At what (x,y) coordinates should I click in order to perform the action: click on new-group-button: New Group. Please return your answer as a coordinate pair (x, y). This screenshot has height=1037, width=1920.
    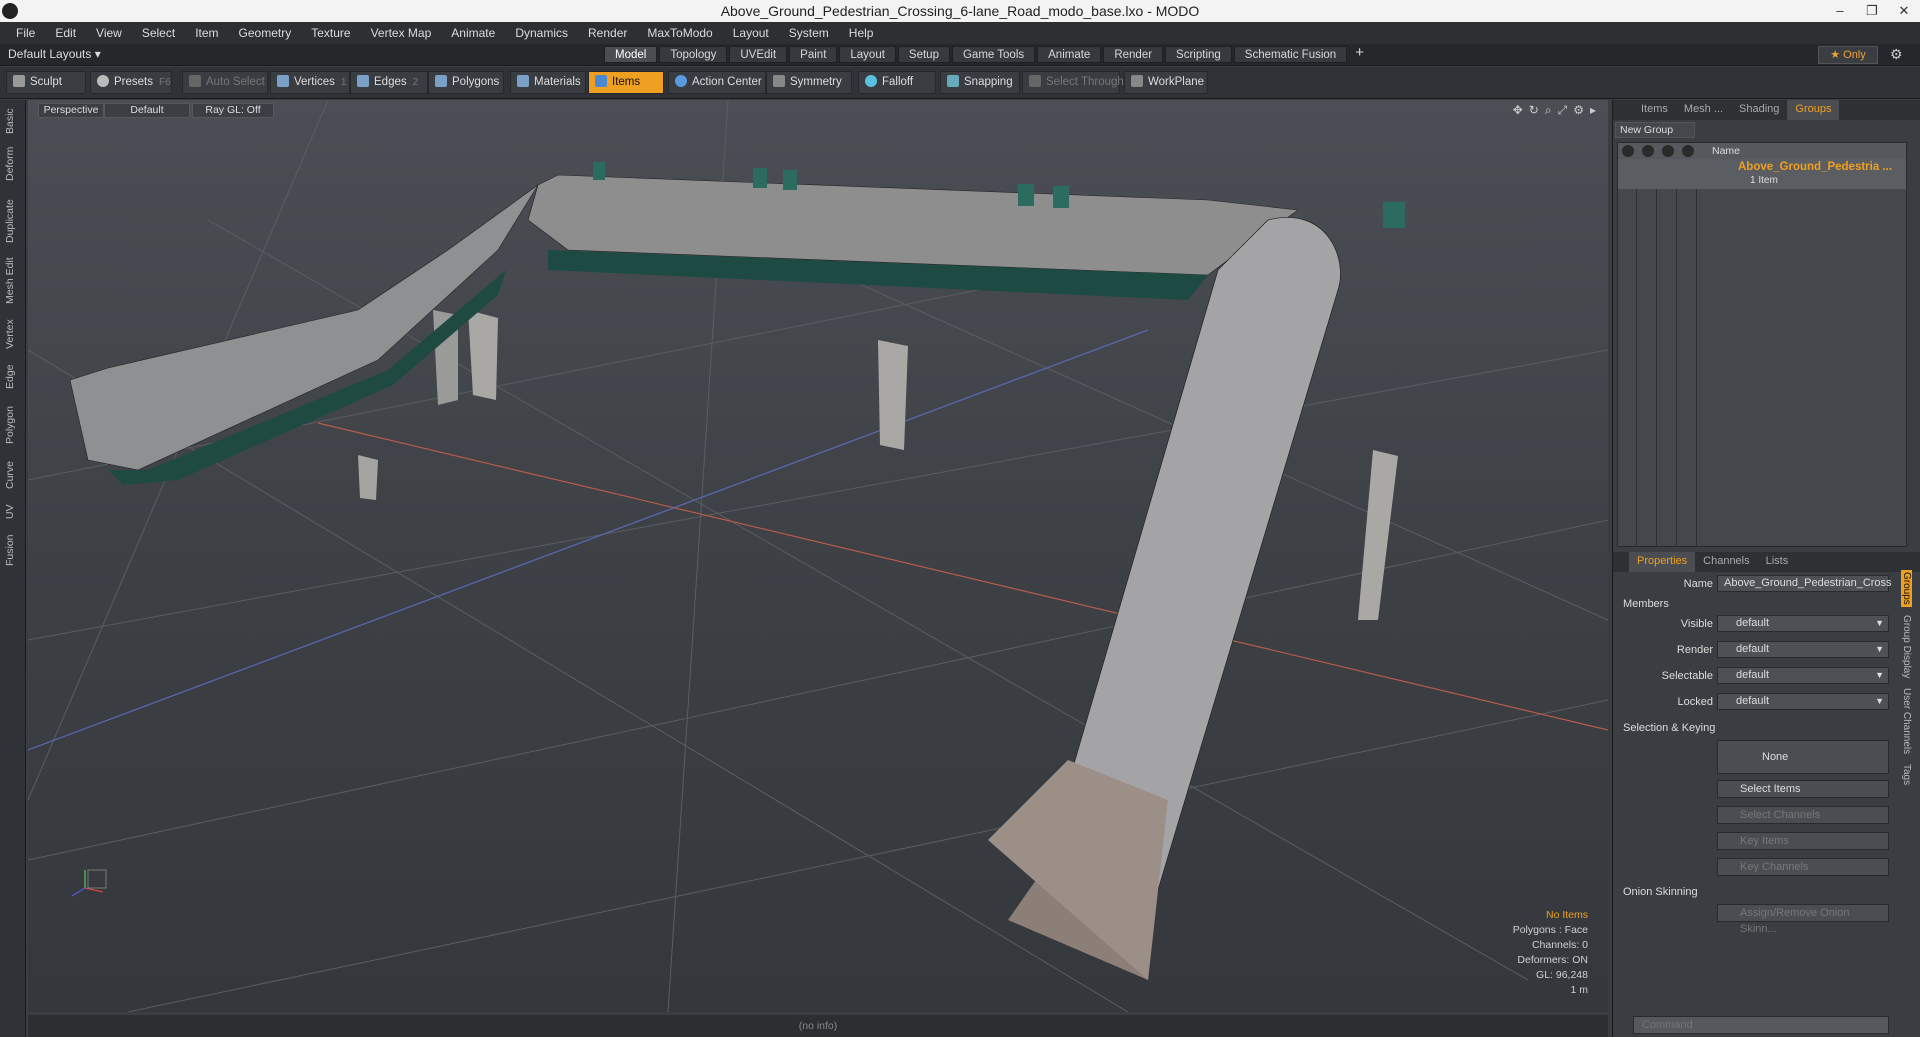
    Looking at the image, I should click on (1655, 130).